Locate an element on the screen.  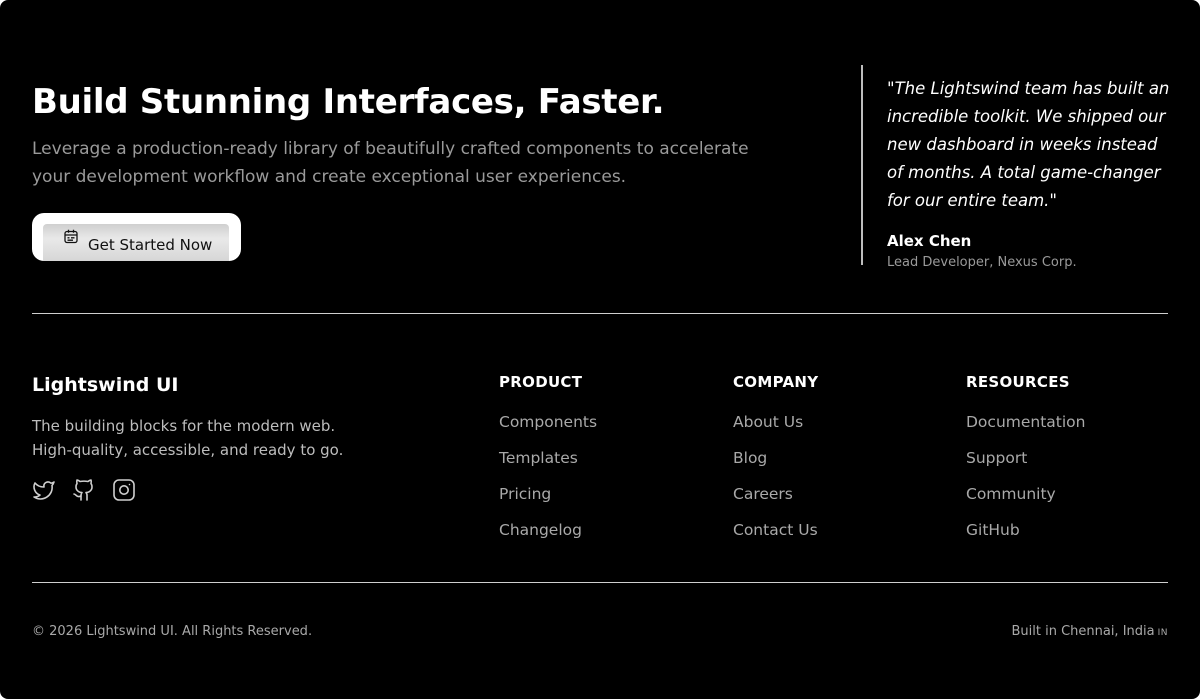
twitter-icon is located at coordinates (44, 490).